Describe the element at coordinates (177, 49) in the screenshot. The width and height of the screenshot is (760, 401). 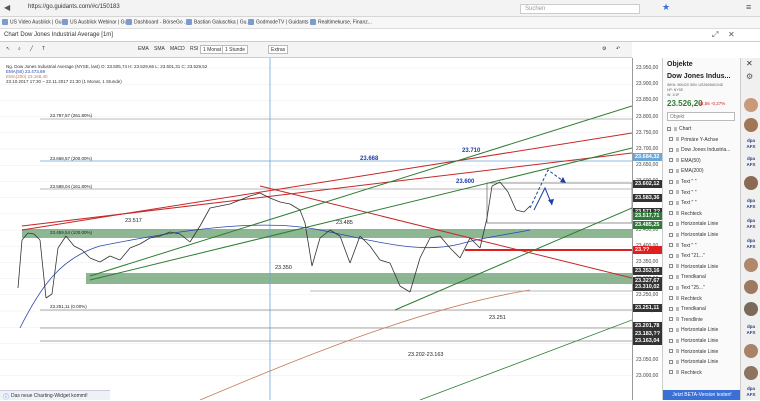
I see `tool-macd-button: MACD` at that location.